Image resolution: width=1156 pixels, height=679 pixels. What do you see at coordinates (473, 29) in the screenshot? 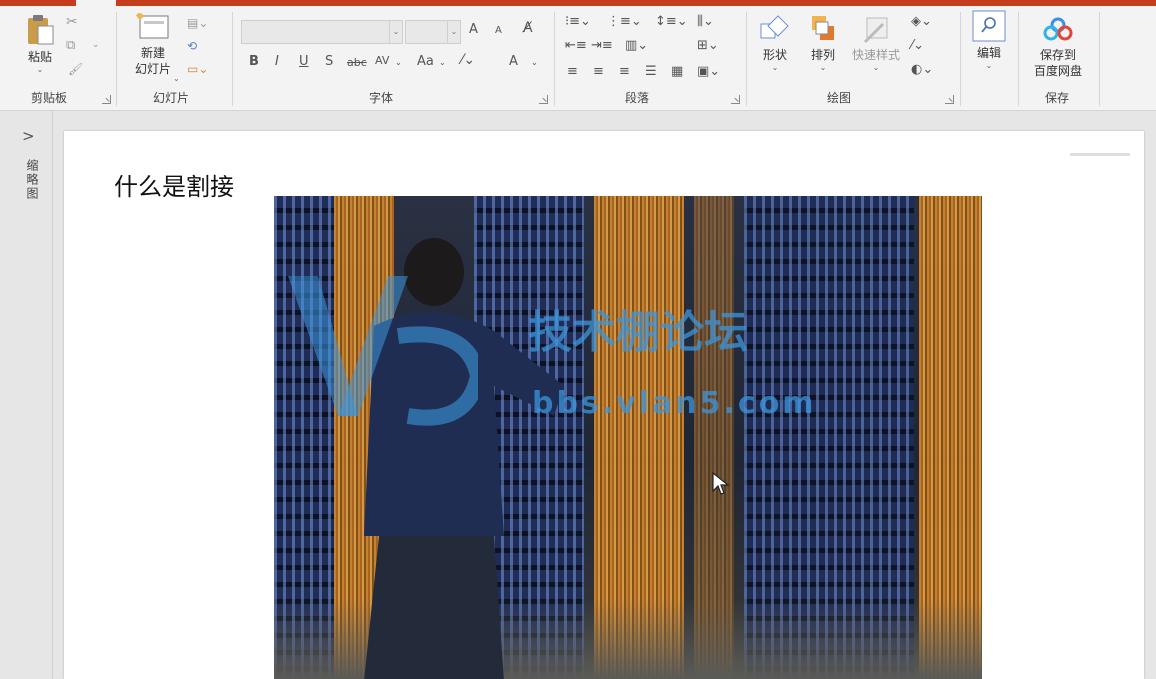
I see `grow-font-icon: A` at bounding box center [473, 29].